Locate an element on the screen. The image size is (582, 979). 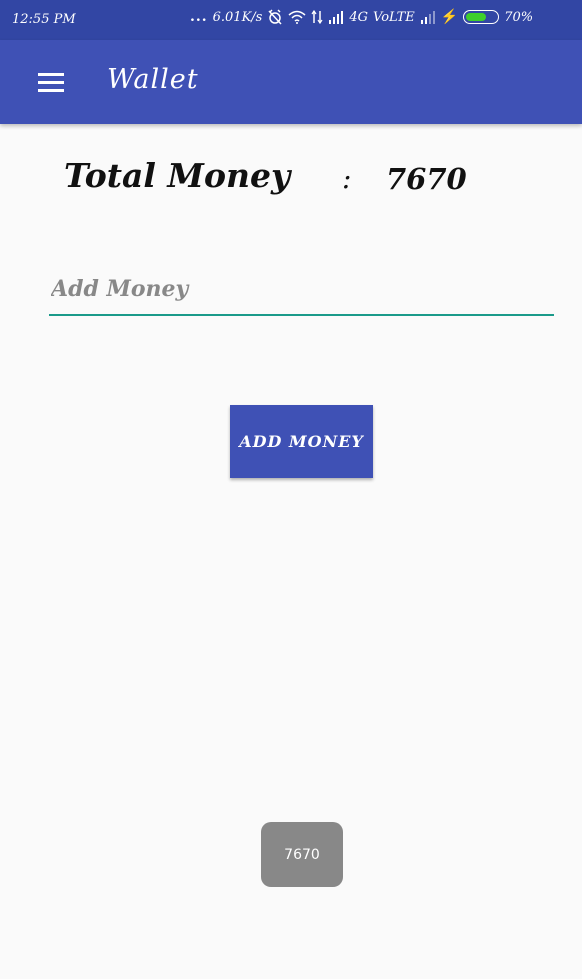
add-money-input is located at coordinates (301, 293).